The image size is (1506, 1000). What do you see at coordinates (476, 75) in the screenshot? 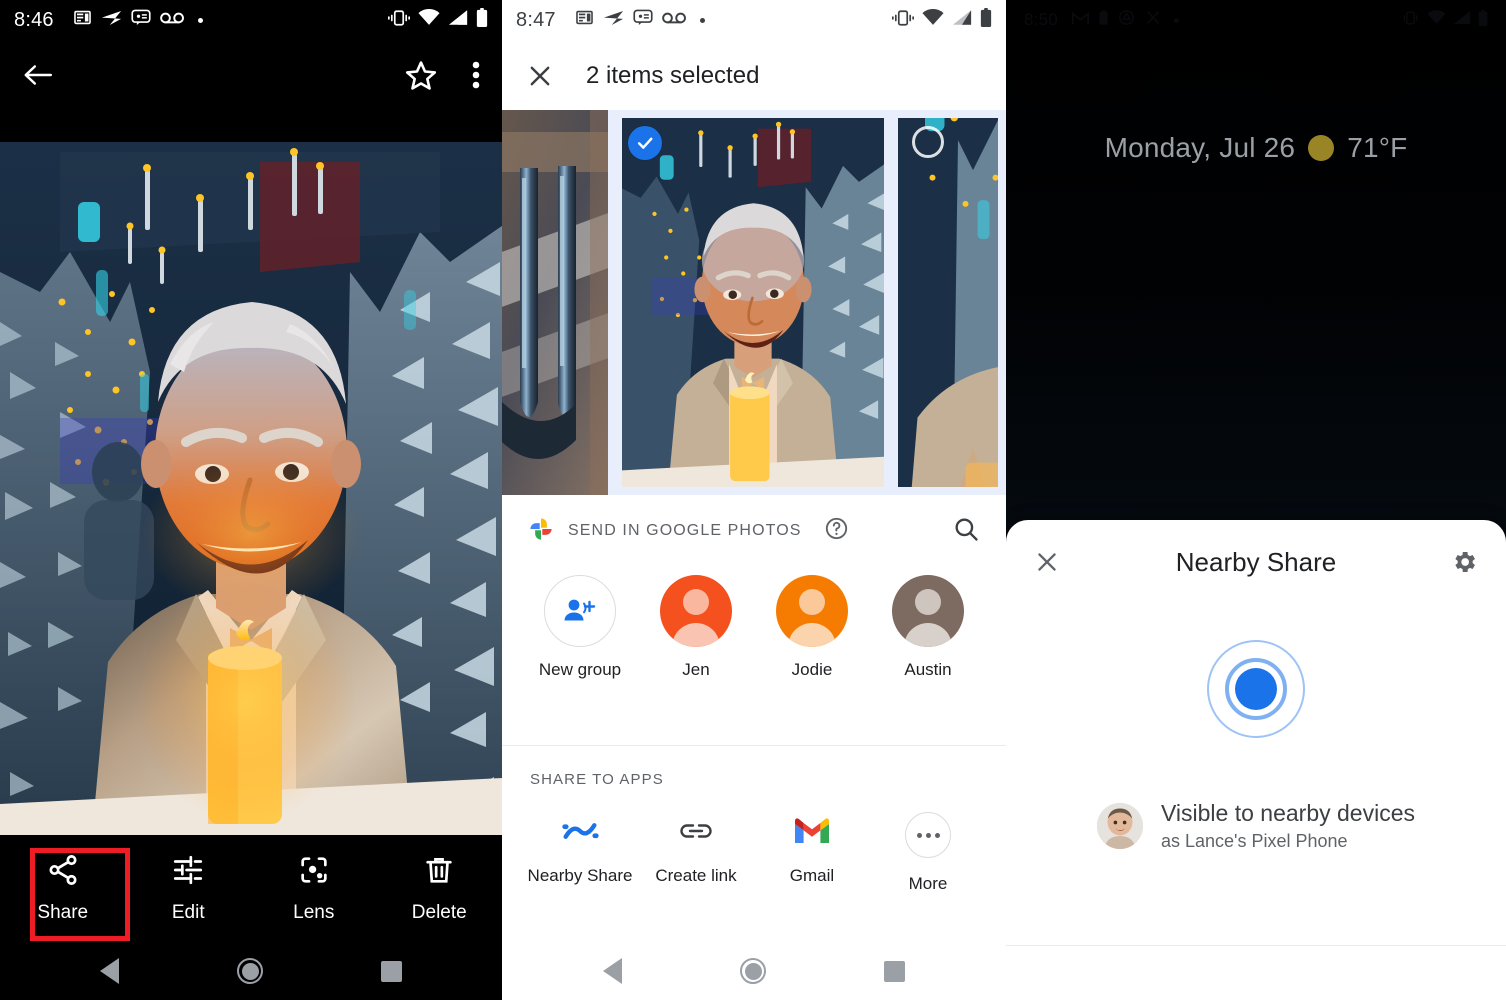
I see `more-vert-icon` at bounding box center [476, 75].